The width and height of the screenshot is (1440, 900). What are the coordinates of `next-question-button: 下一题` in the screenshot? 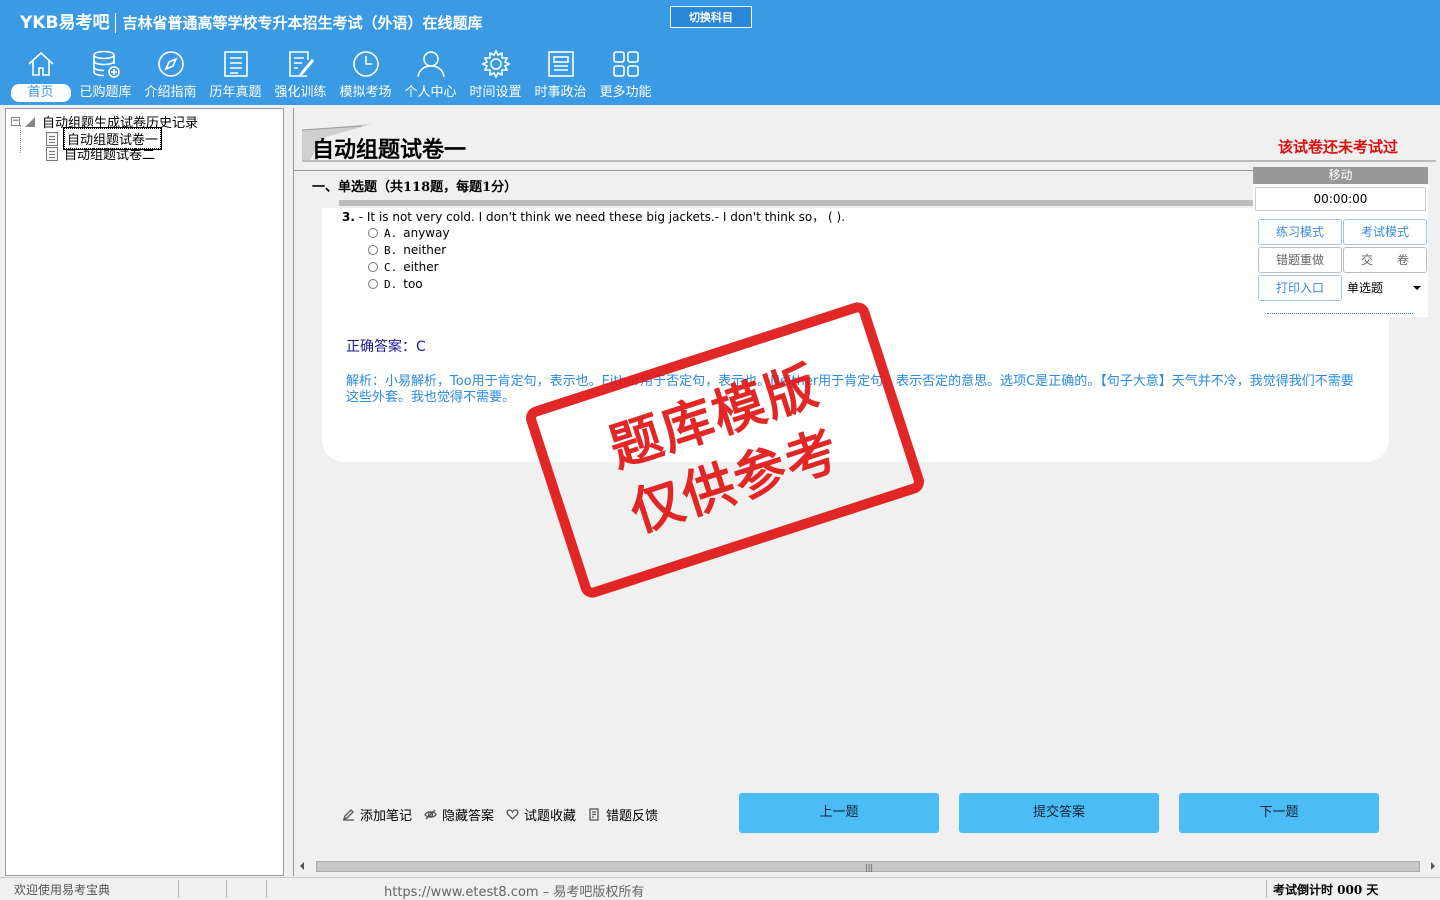 It's located at (1279, 813).